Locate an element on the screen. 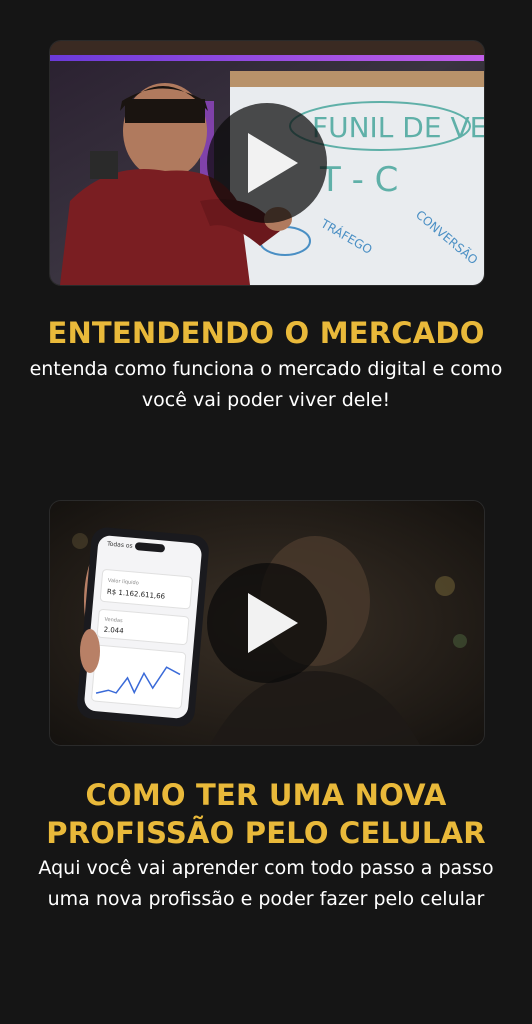 This screenshot has width=532, height=1024. whiteboard-formula: T - C is located at coordinates (358, 180).